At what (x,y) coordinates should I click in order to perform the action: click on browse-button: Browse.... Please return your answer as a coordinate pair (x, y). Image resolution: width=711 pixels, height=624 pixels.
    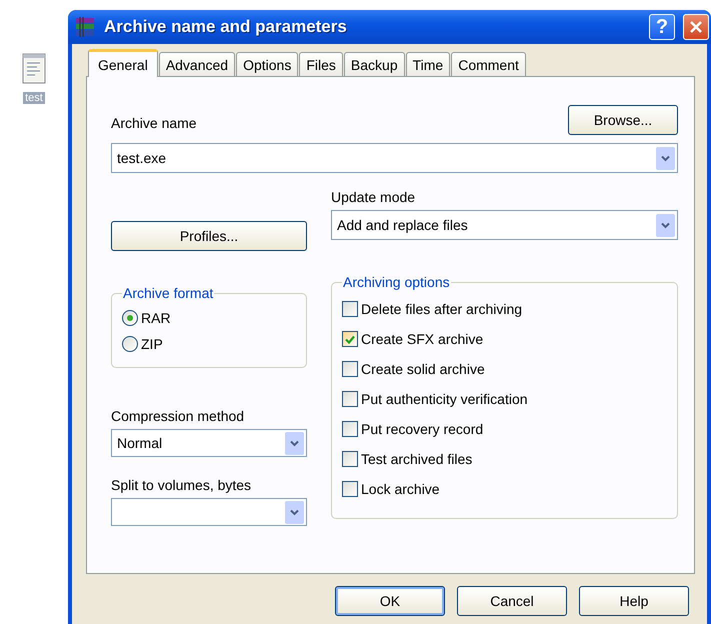
    Looking at the image, I should click on (623, 120).